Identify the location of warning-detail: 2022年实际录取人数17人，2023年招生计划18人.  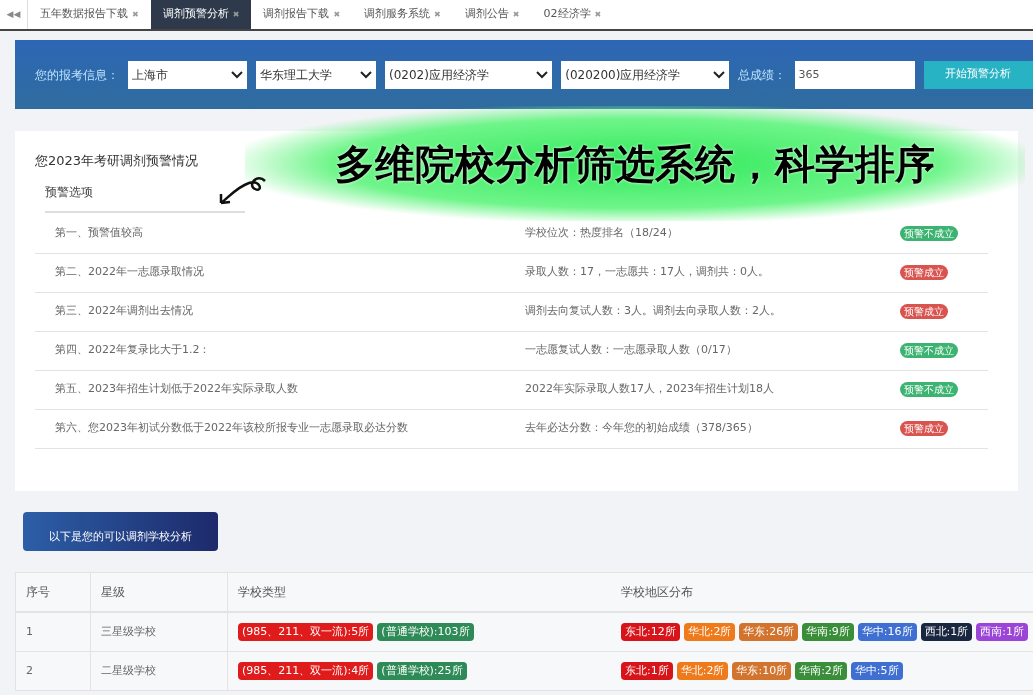
(650, 389).